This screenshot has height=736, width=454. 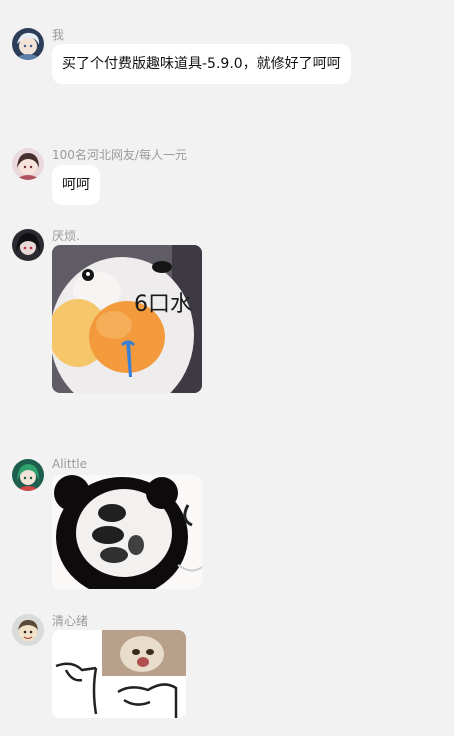 I want to click on sticker-image: 6口水, so click(x=127, y=319).